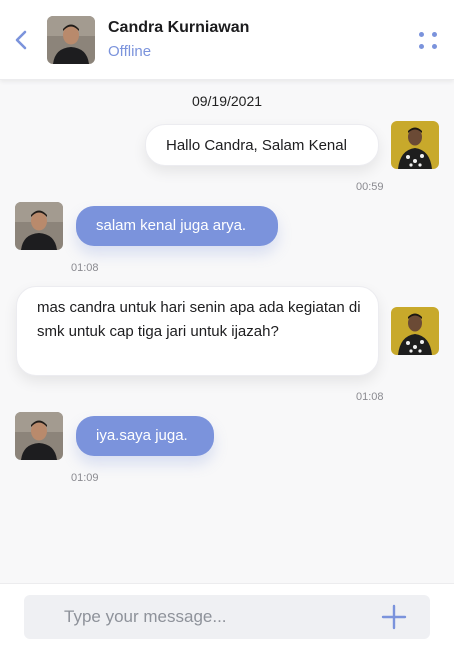  What do you see at coordinates (194, 617) in the screenshot?
I see `message-input` at bounding box center [194, 617].